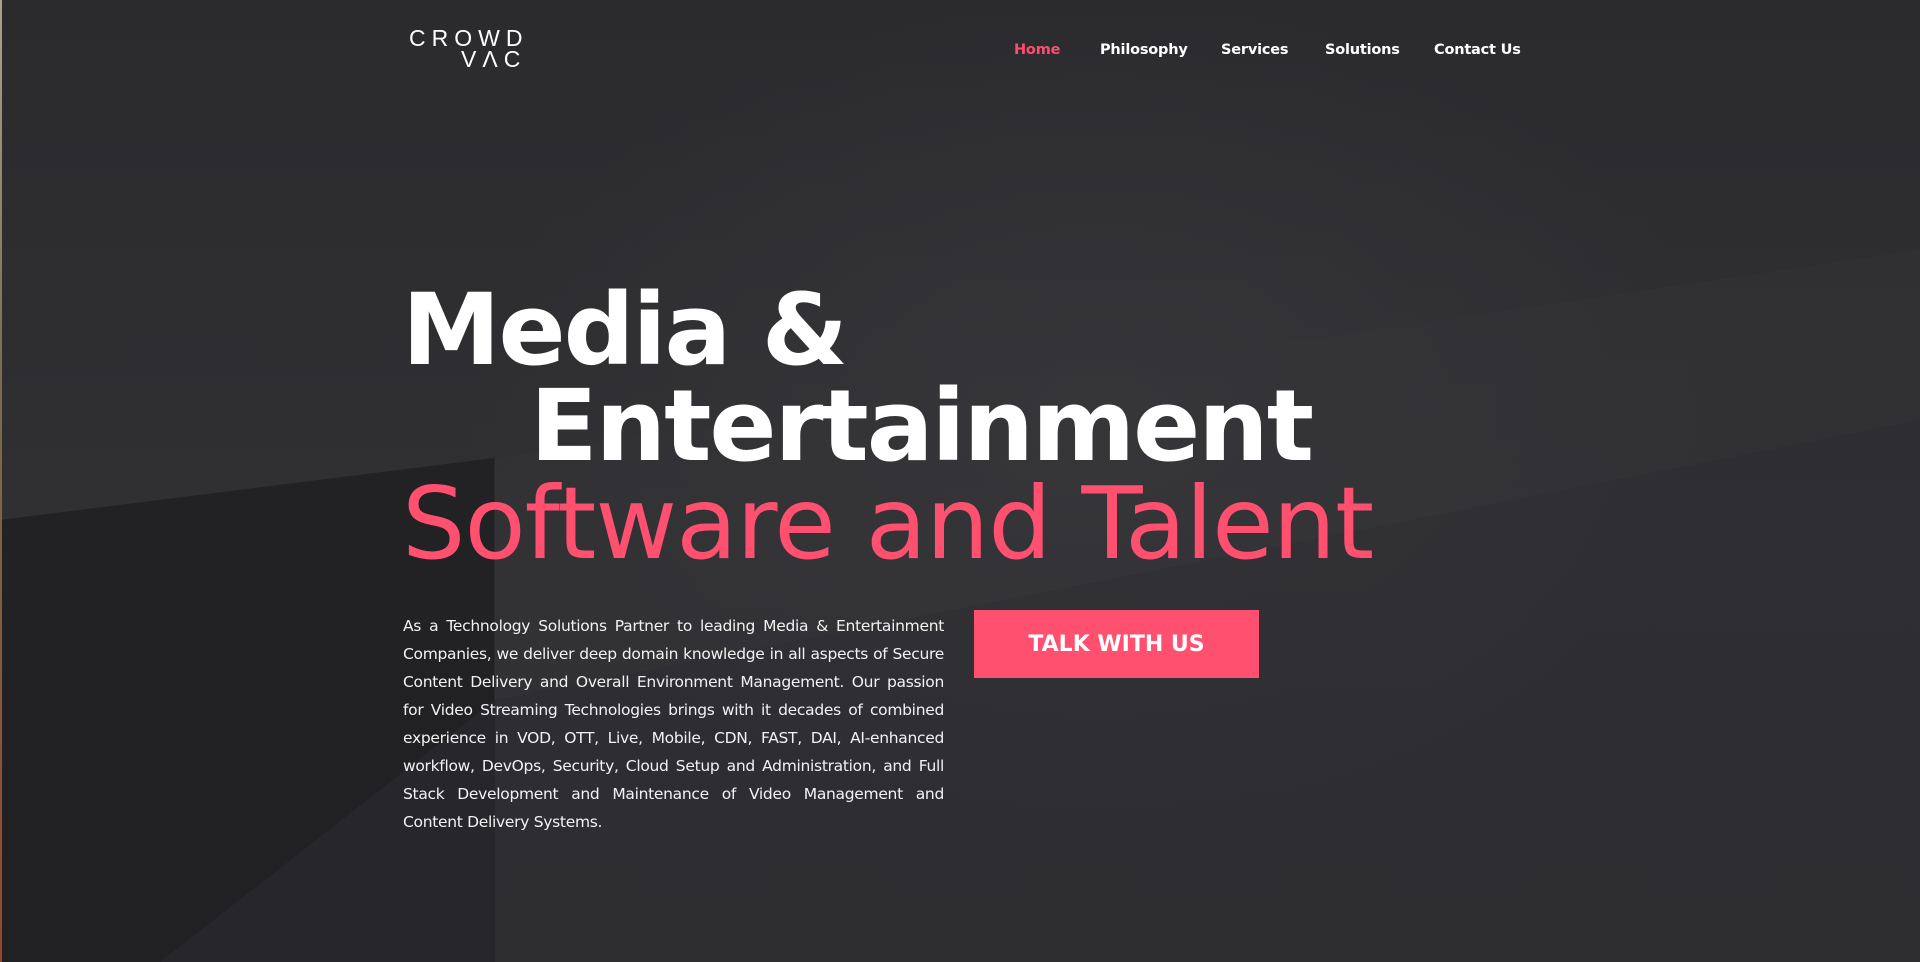 The height and width of the screenshot is (962, 1920). Describe the element at coordinates (1144, 50) in the screenshot. I see `nav-philosophy-link: Philosophy` at that location.